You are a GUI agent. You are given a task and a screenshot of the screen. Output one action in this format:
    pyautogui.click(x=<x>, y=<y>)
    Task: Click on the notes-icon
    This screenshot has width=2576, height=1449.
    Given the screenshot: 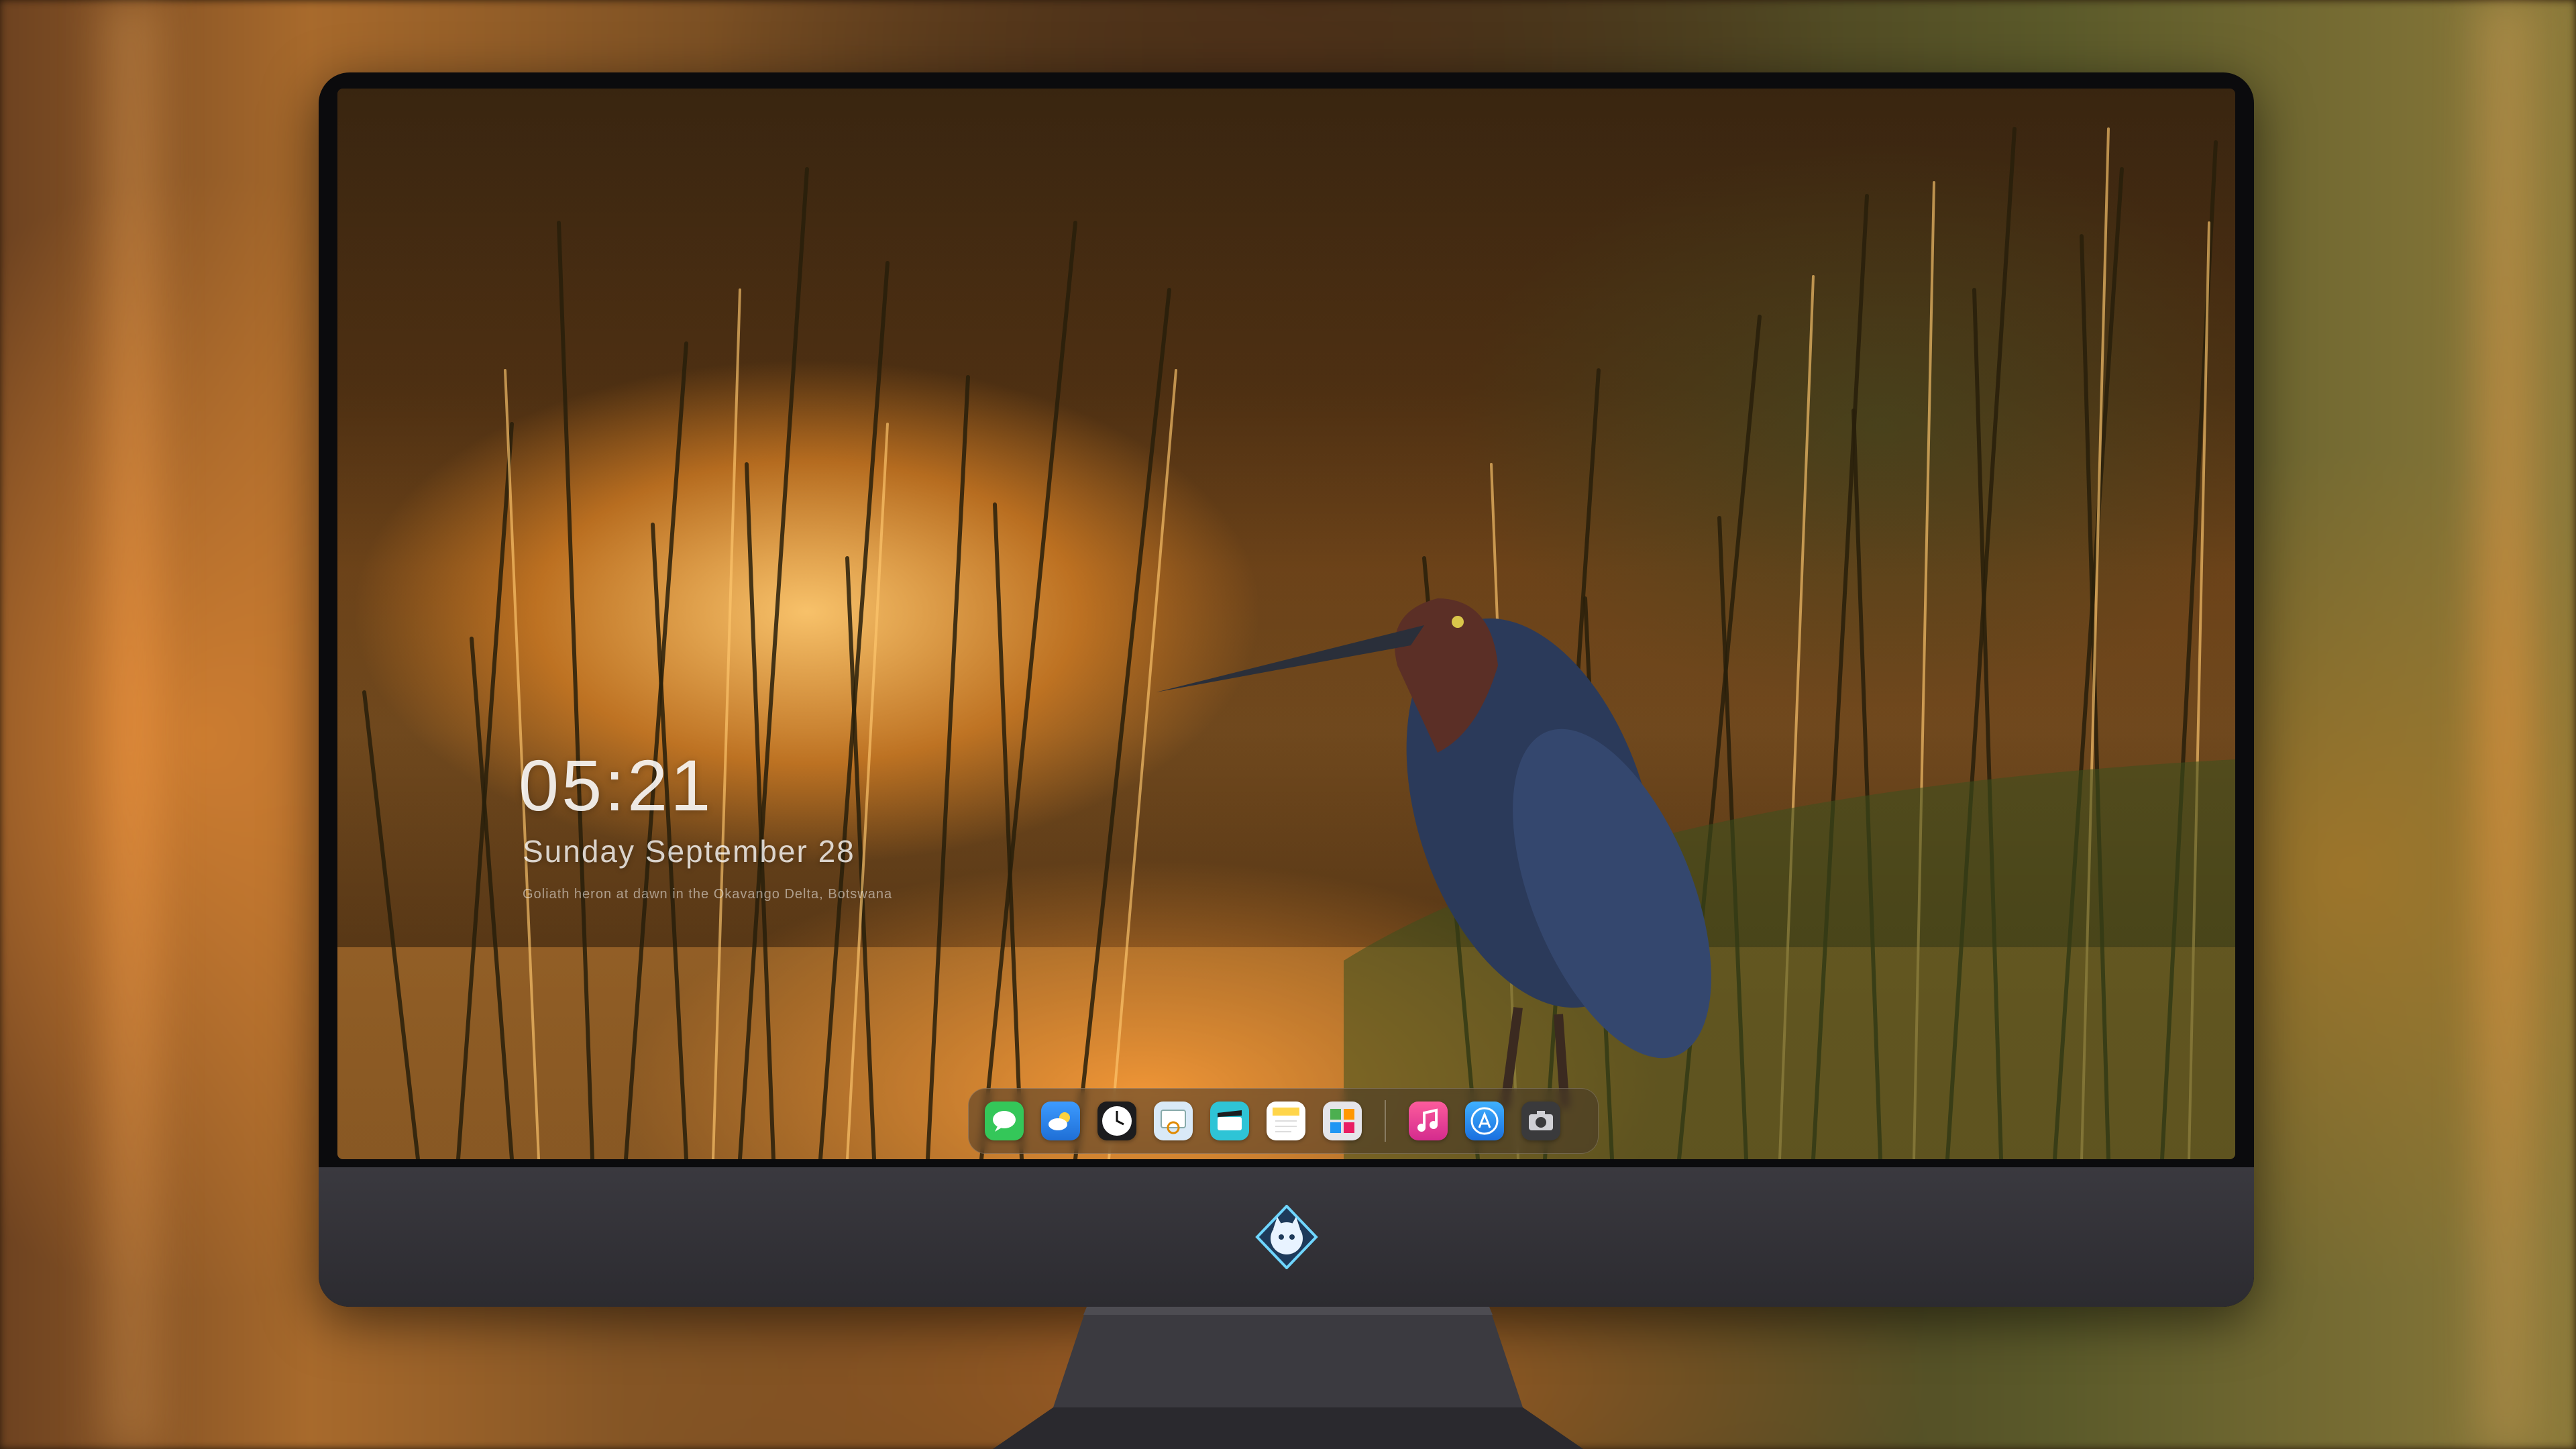 What is the action you would take?
    pyautogui.click(x=1286, y=1121)
    